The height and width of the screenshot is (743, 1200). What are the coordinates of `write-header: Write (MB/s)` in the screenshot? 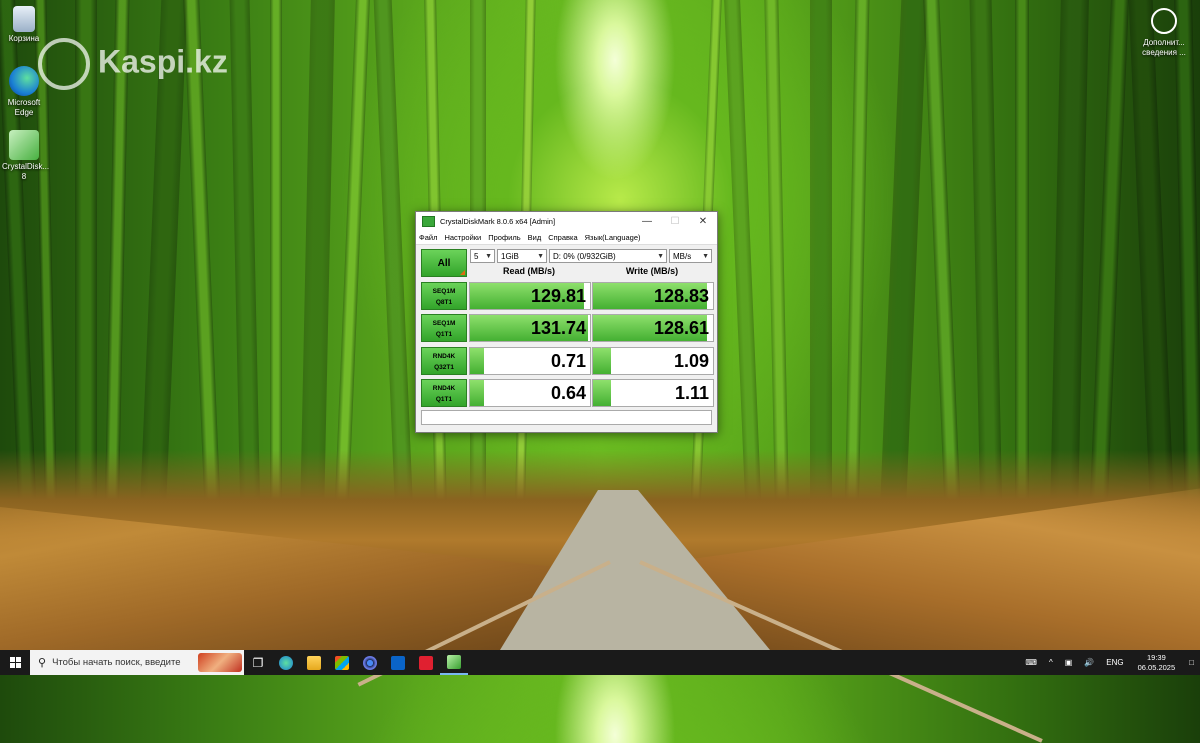 It's located at (652, 271).